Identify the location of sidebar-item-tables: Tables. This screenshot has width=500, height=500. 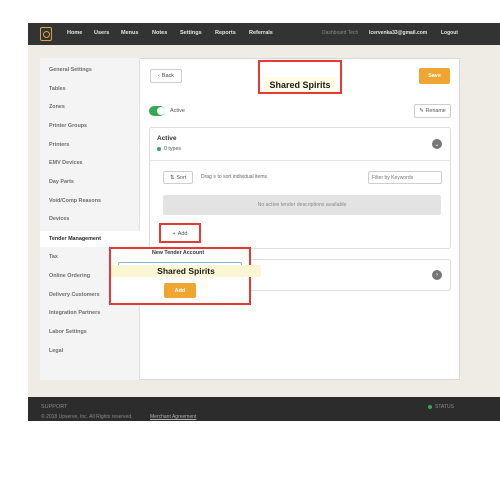
(57, 89).